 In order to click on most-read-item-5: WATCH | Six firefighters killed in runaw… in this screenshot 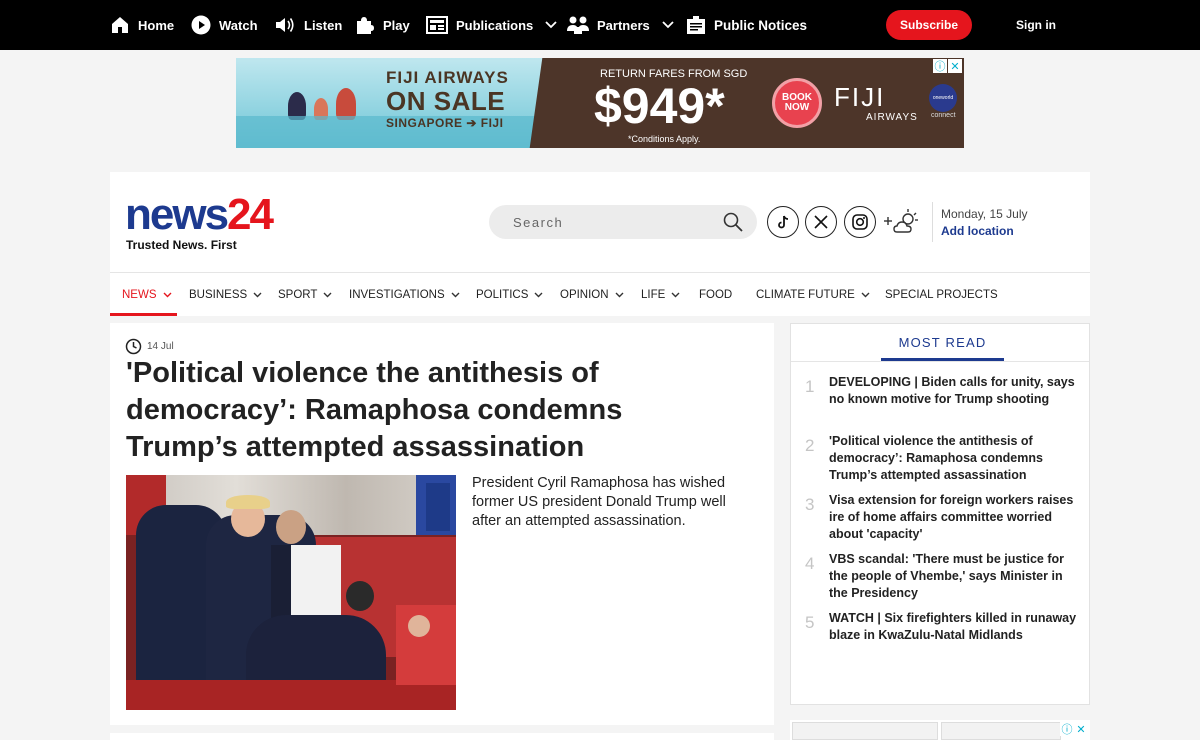, I will do `click(955, 627)`.